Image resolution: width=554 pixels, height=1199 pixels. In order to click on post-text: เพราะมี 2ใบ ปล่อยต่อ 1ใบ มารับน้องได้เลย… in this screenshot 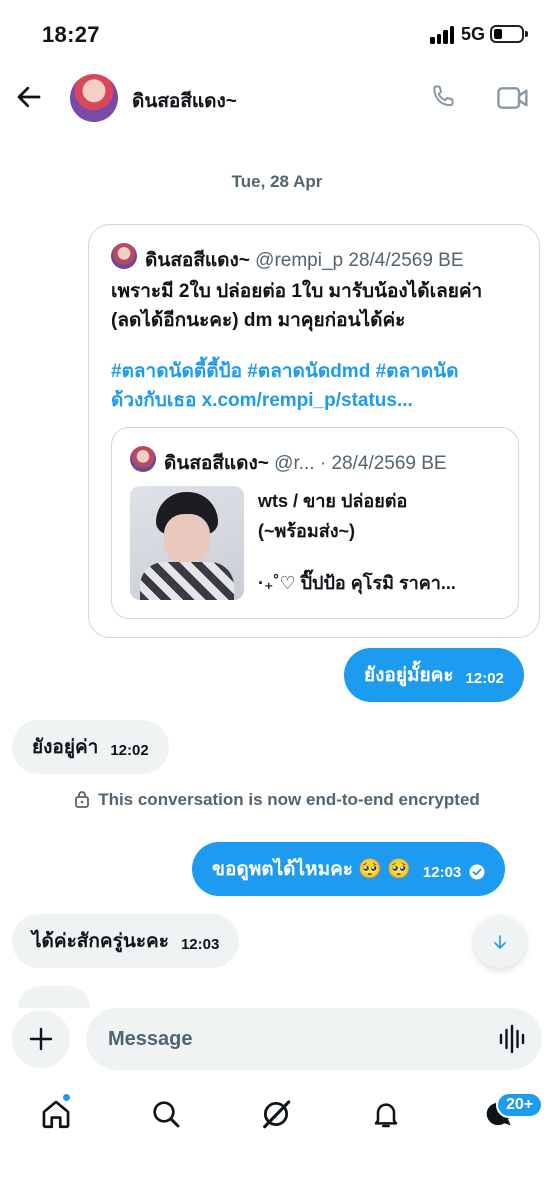, I will do `click(321, 306)`.